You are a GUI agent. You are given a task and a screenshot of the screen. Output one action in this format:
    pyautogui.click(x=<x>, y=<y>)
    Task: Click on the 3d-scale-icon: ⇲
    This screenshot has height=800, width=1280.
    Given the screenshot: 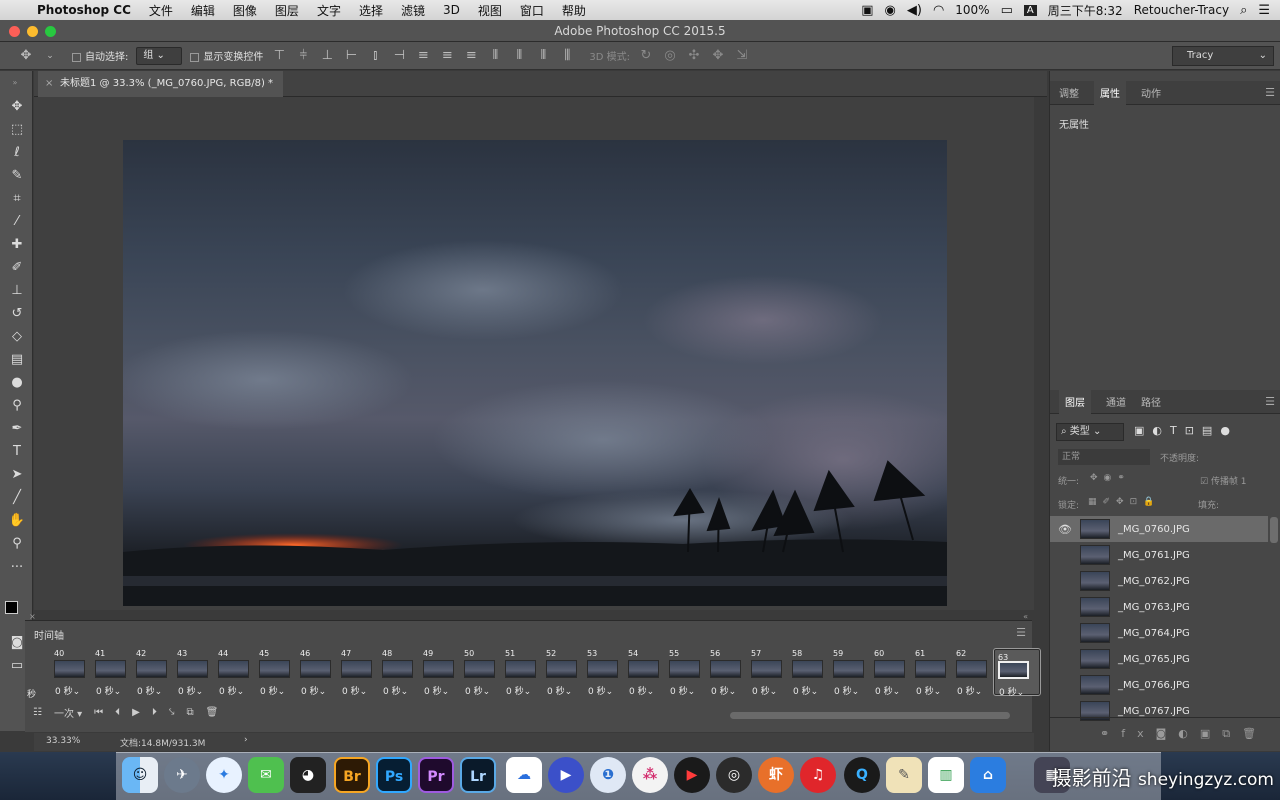 What is the action you would take?
    pyautogui.click(x=742, y=55)
    